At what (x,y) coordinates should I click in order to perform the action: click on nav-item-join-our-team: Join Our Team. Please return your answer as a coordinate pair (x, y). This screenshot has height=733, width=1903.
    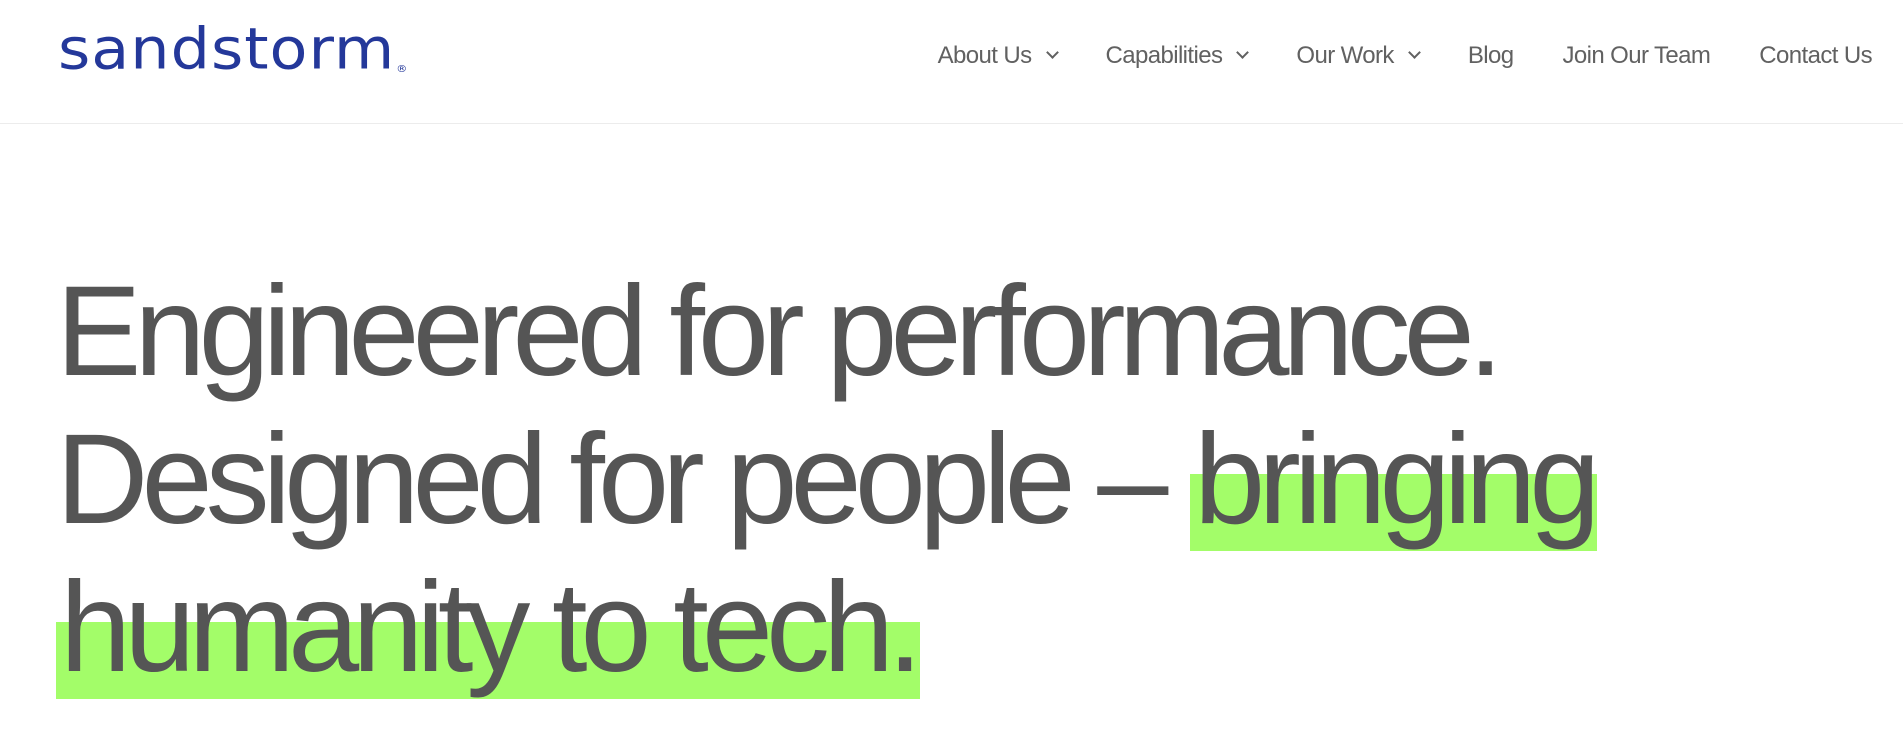
    Looking at the image, I should click on (1636, 56).